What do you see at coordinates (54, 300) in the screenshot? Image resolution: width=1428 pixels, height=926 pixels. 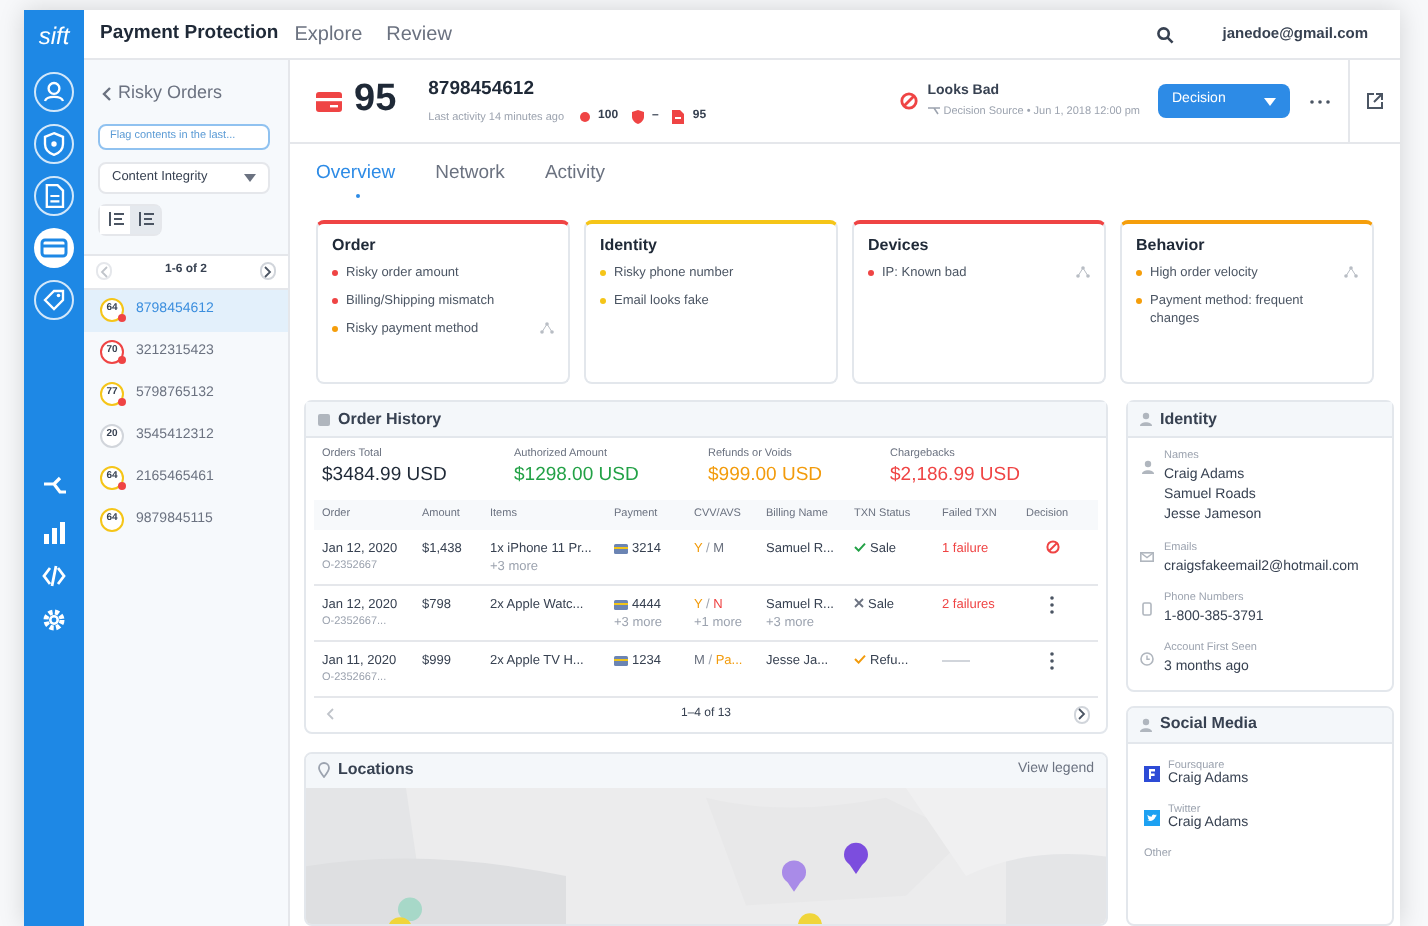 I see `tag-icon` at bounding box center [54, 300].